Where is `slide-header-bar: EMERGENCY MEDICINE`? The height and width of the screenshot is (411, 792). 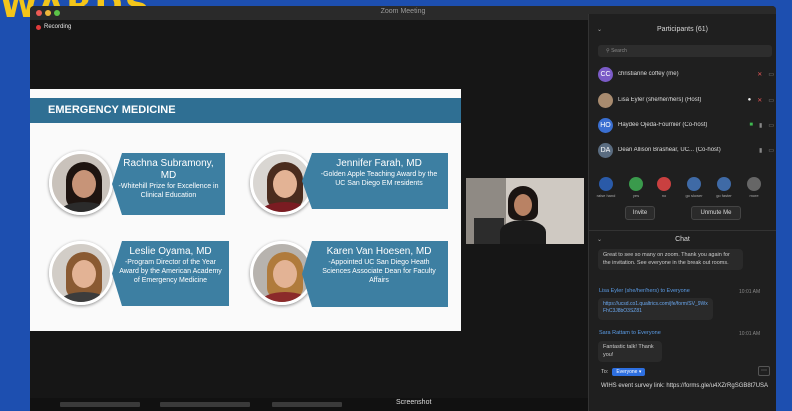 slide-header-bar: EMERGENCY MEDICINE is located at coordinates (245, 110).